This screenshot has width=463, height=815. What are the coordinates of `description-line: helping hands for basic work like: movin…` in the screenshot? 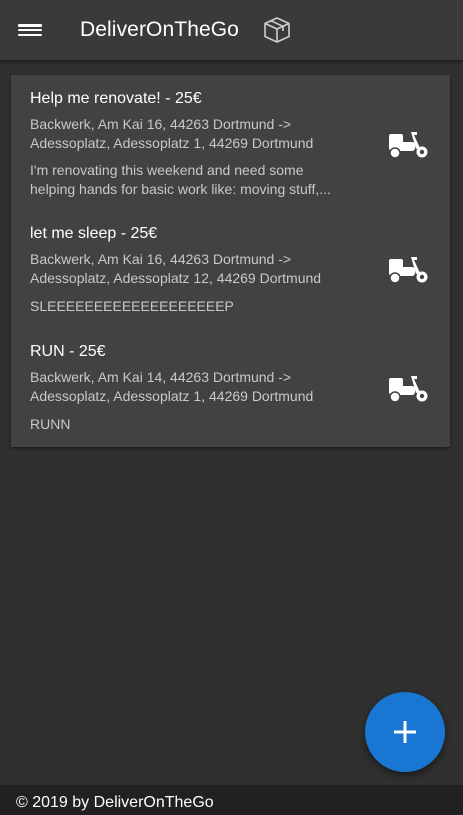 It's located at (180, 189).